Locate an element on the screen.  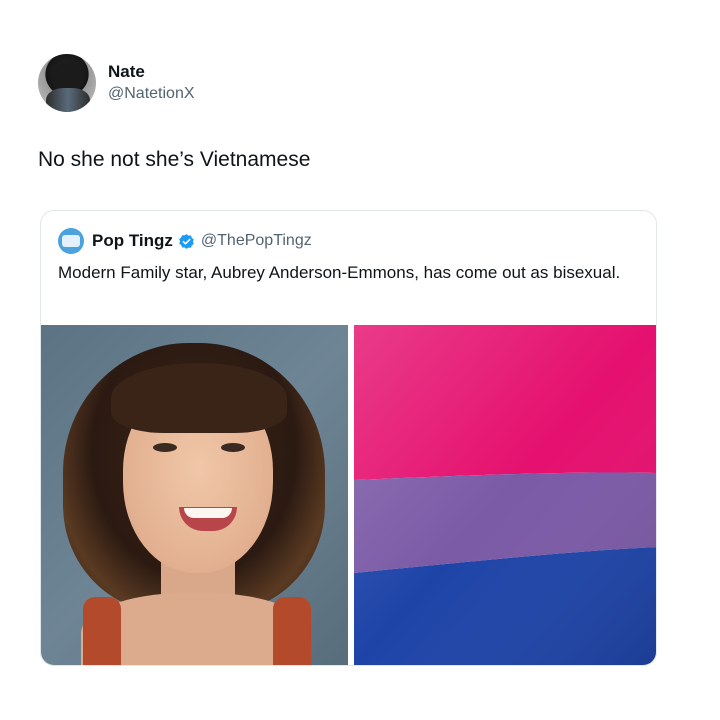
photo-teeth is located at coordinates (208, 513).